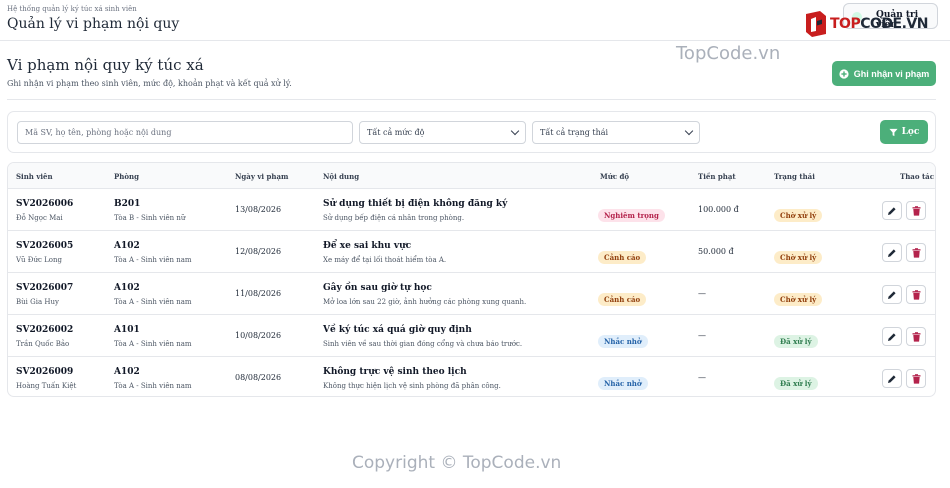 The height and width of the screenshot is (488, 950). What do you see at coordinates (45, 288) in the screenshot?
I see `student-code: SV2026007` at bounding box center [45, 288].